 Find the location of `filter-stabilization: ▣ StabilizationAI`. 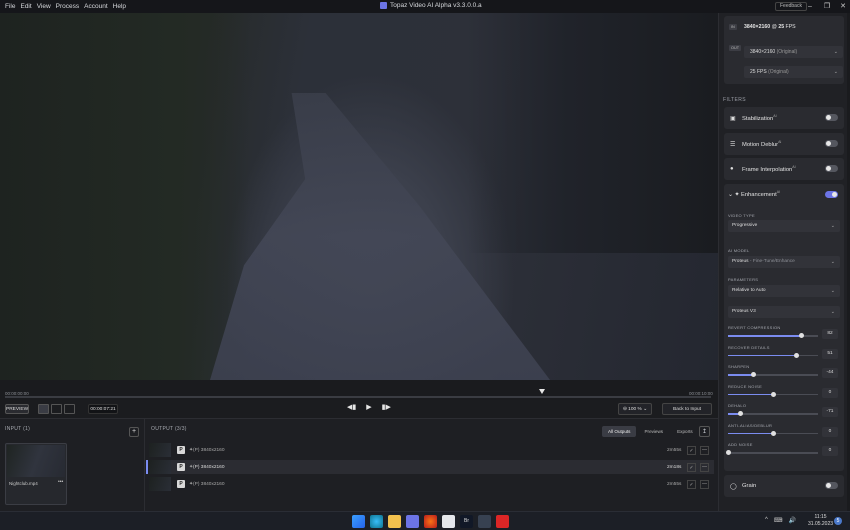

filter-stabilization: ▣ StabilizationAI is located at coordinates (784, 118).